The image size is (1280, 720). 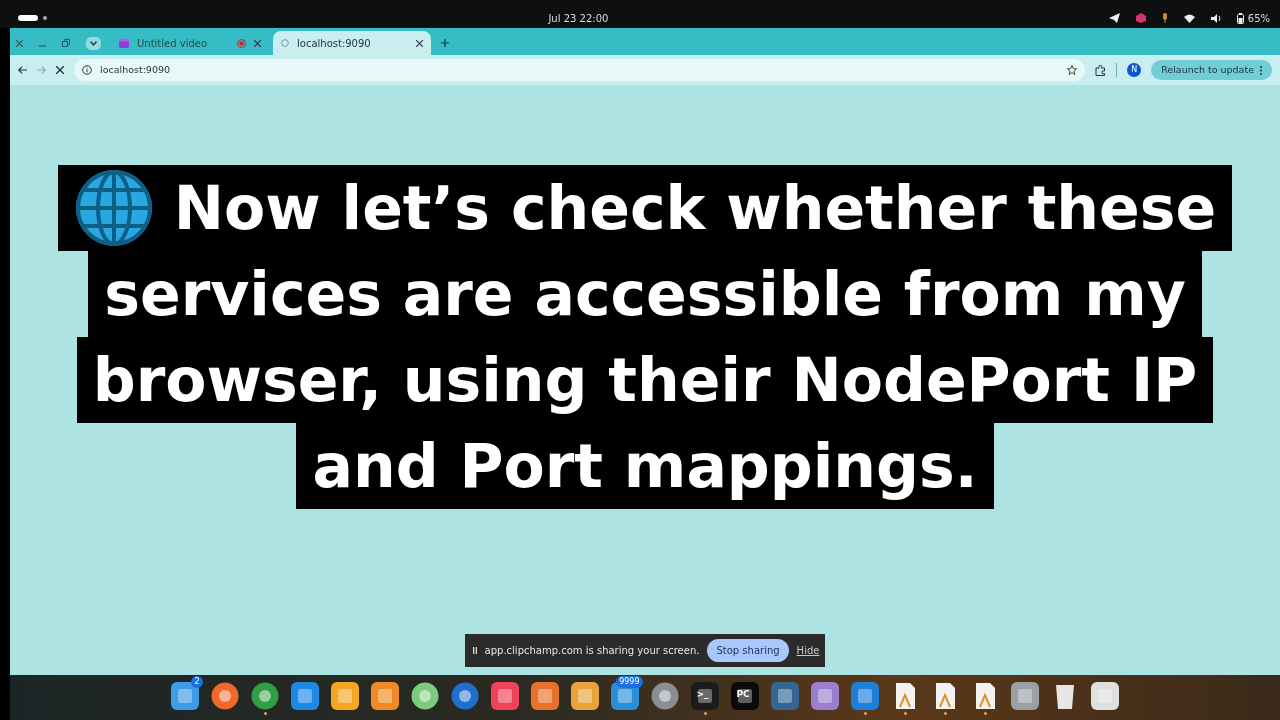 I want to click on stop-sharing-button: Stop sharing, so click(x=748, y=650).